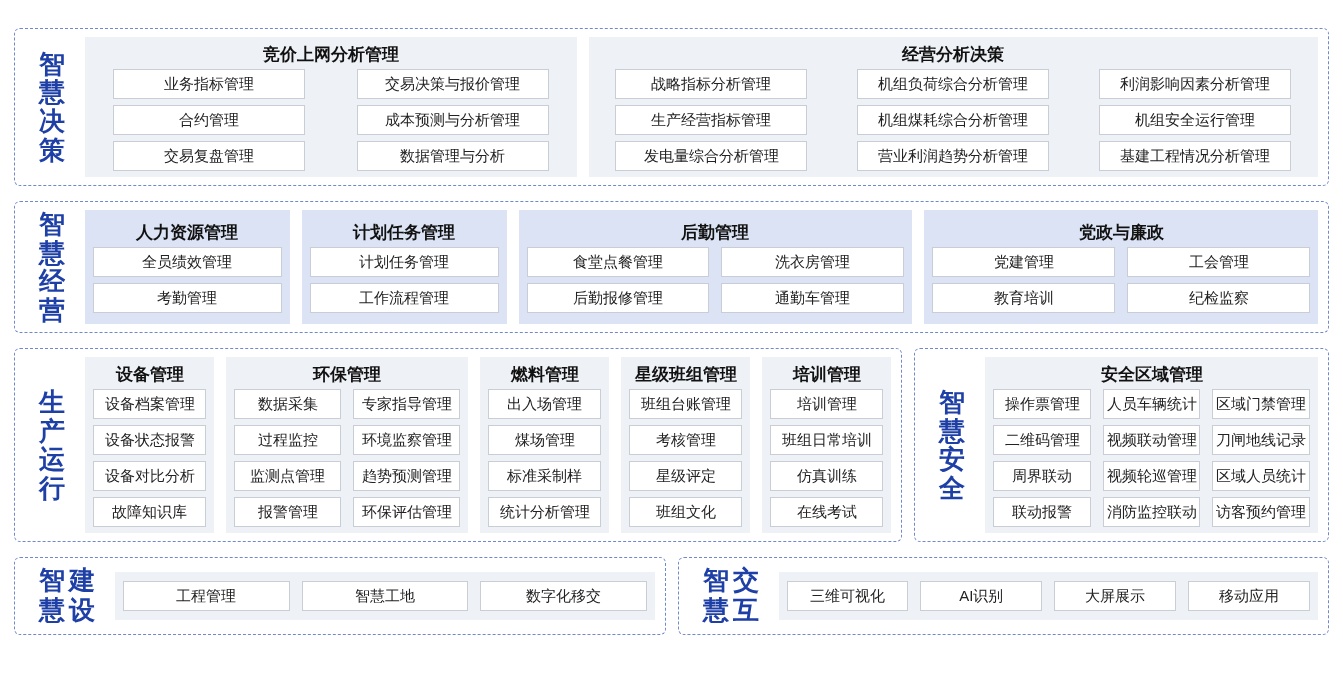 This screenshot has width=1343, height=687. I want to click on function-item: 区域门禁管理, so click(1261, 404).